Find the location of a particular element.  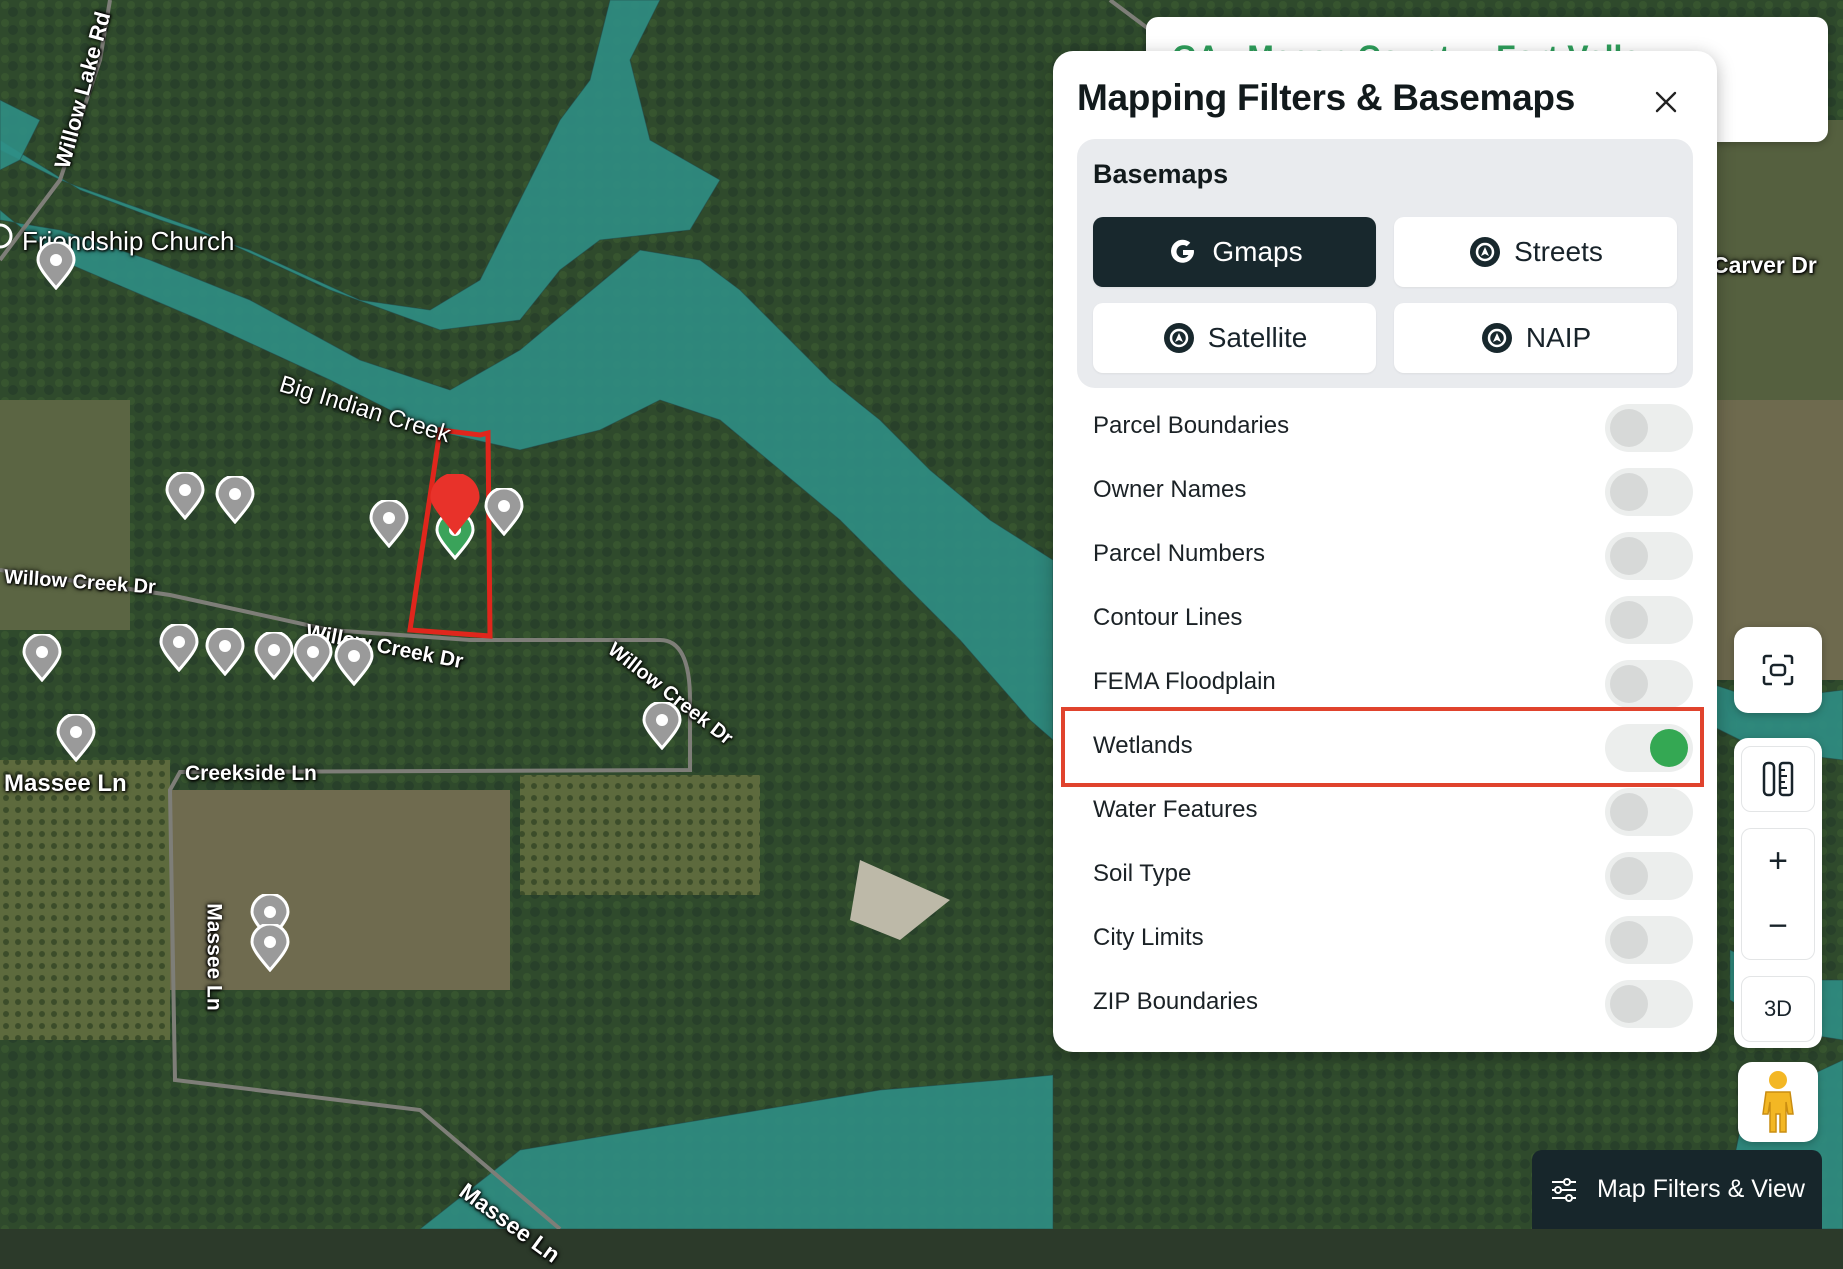

ruler-icon is located at coordinates (1778, 779).